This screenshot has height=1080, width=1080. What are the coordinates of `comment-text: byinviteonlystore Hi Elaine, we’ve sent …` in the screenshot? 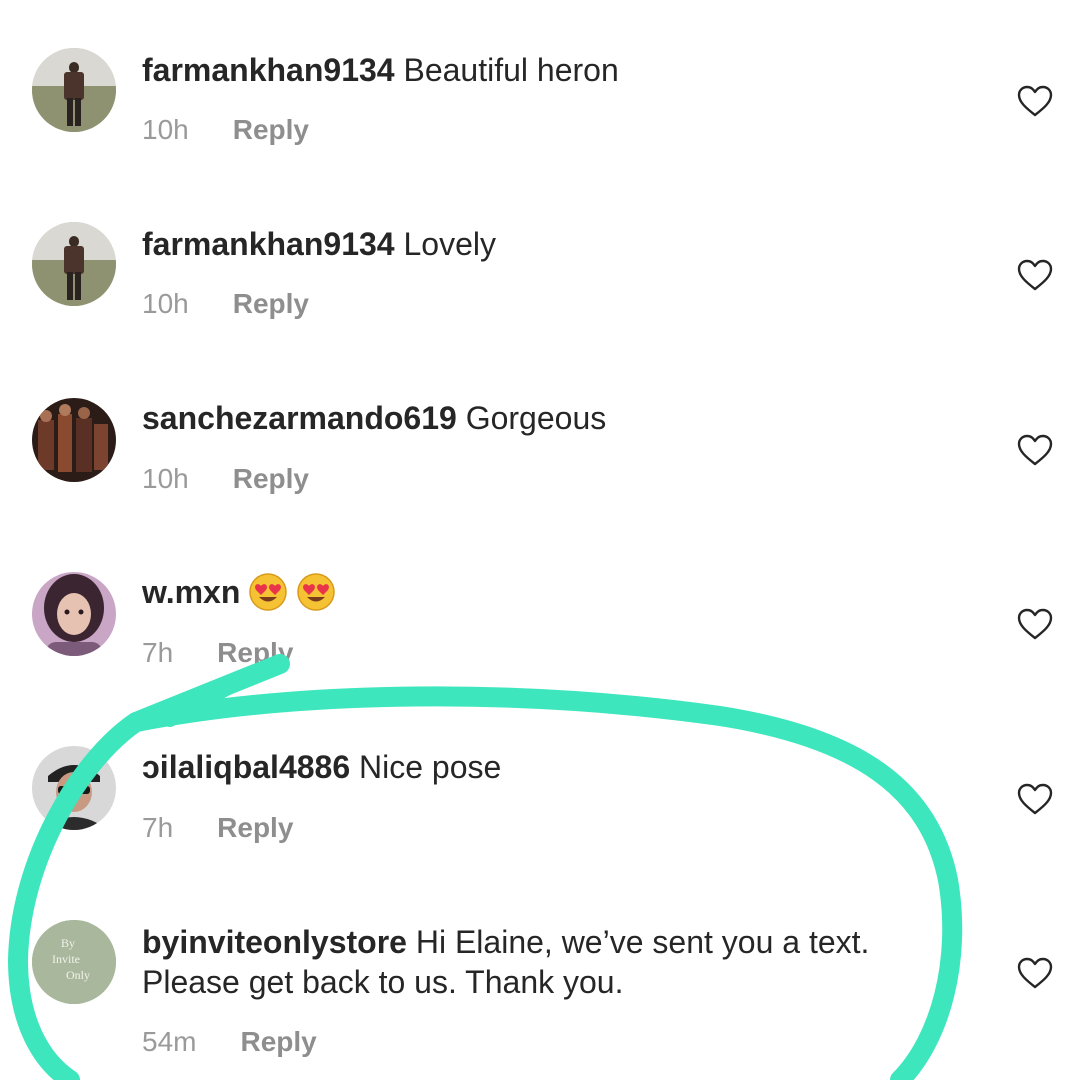 It's located at (505, 942).